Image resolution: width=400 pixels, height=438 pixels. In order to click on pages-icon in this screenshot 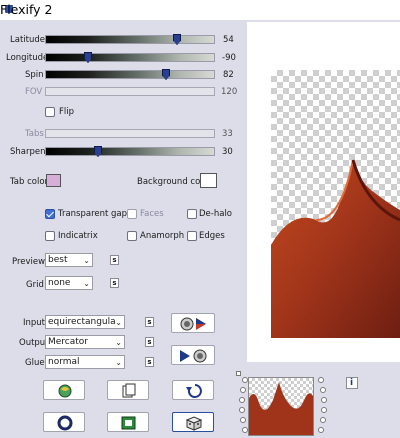, I will do `click(129, 390)`.